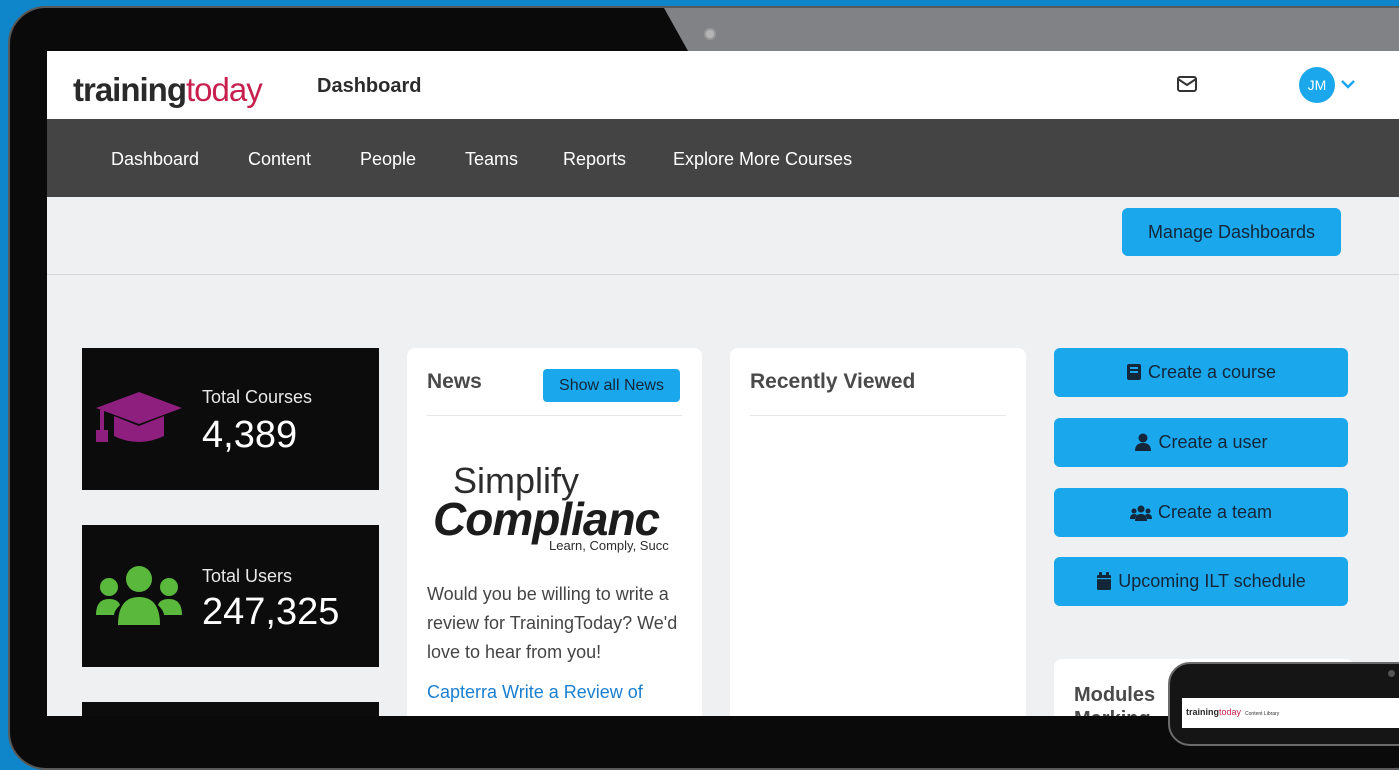 The height and width of the screenshot is (770, 1399). I want to click on upcoming-ilt-label: Upcoming ILT schedule, so click(1212, 581).